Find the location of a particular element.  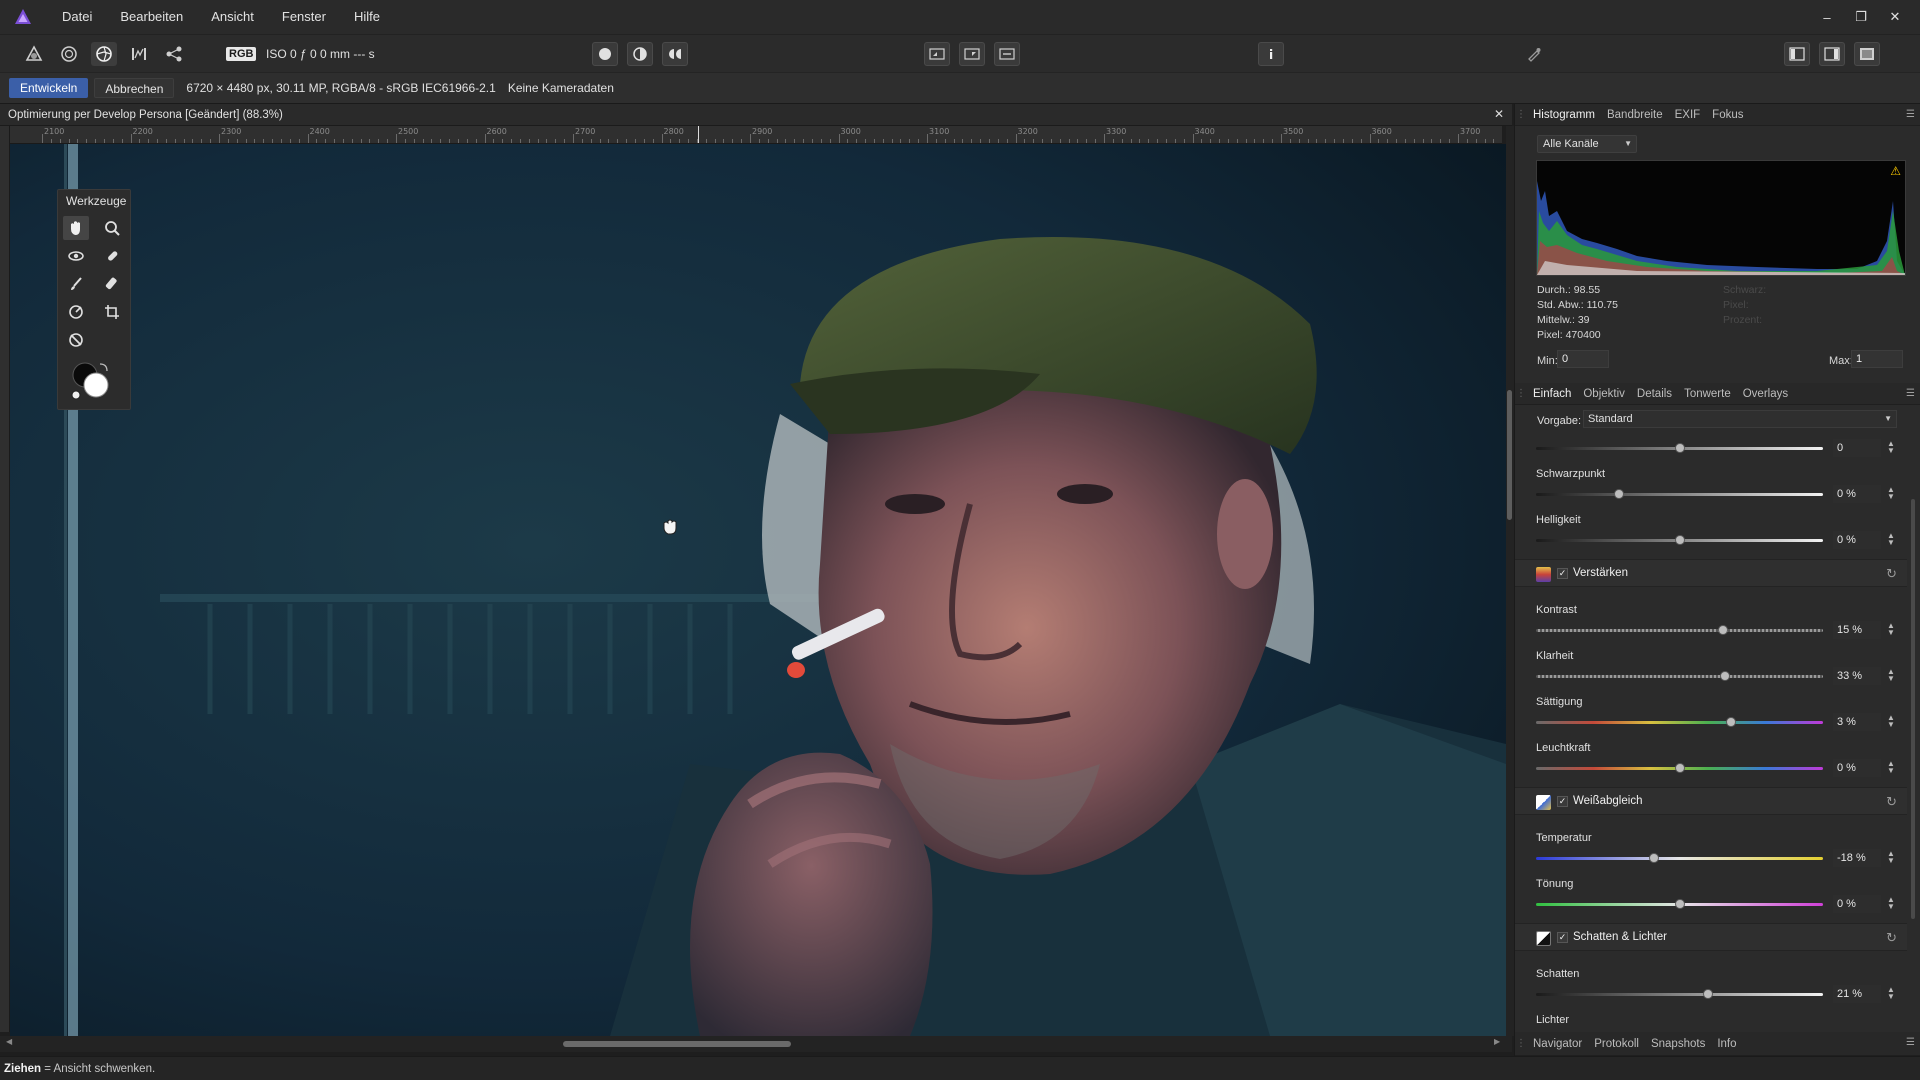

tab-tones: Tonwerte is located at coordinates (1707, 394).